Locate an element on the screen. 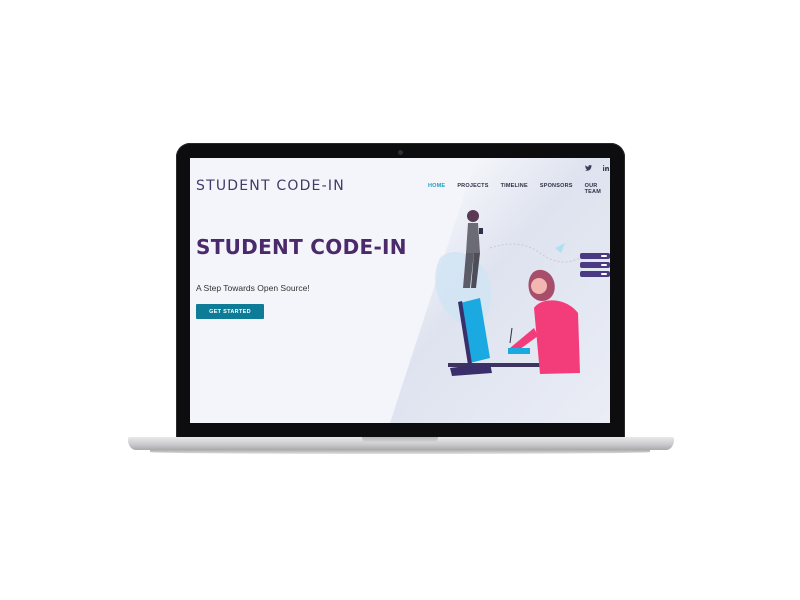  twitter-icon is located at coordinates (588, 168).